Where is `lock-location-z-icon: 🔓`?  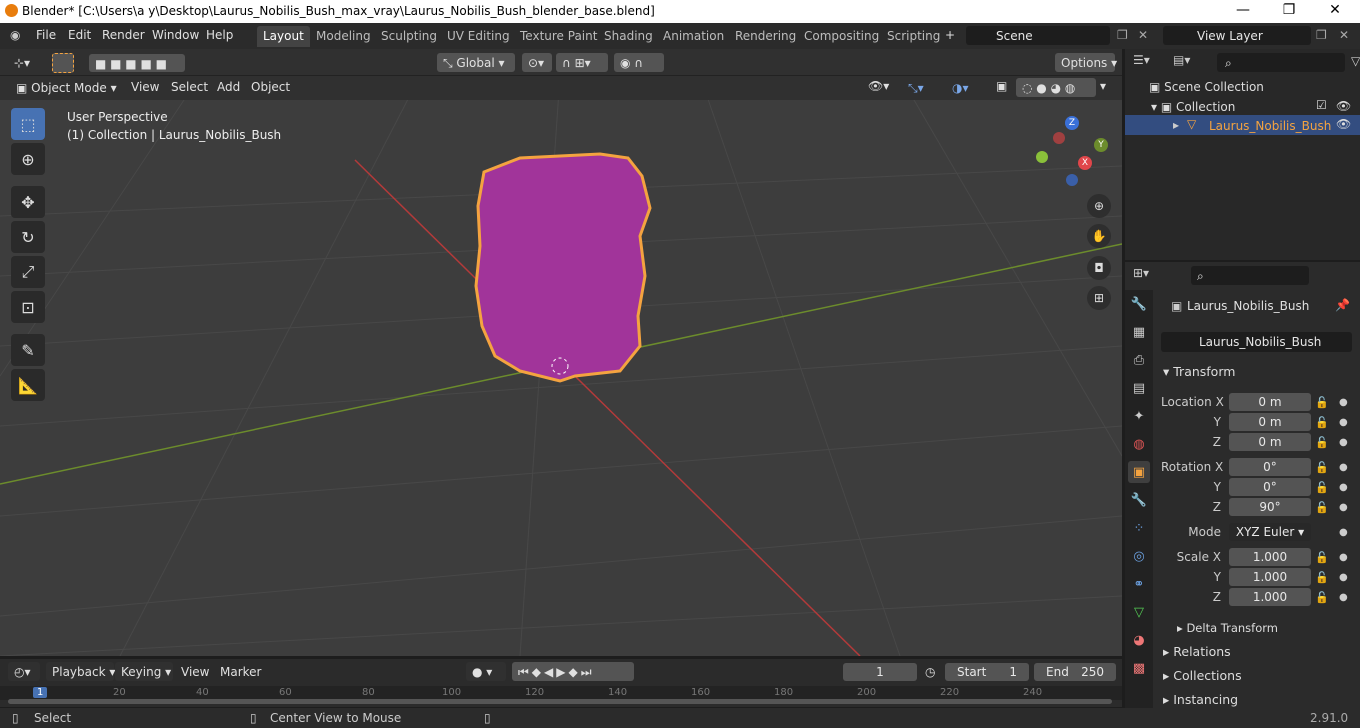
lock-location-z-icon: 🔓 is located at coordinates (1322, 442).